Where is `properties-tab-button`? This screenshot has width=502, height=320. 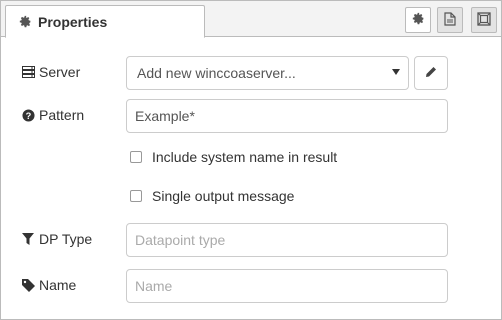 properties-tab-button is located at coordinates (418, 20).